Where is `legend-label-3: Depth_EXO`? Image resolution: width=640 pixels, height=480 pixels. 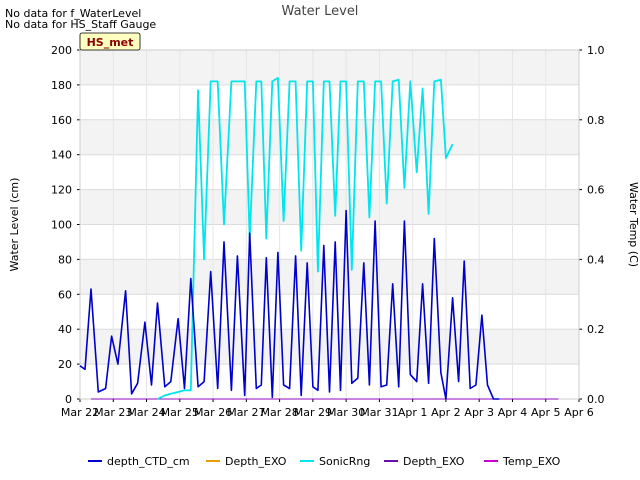
legend-label-3: Depth_EXO is located at coordinates (434, 461).